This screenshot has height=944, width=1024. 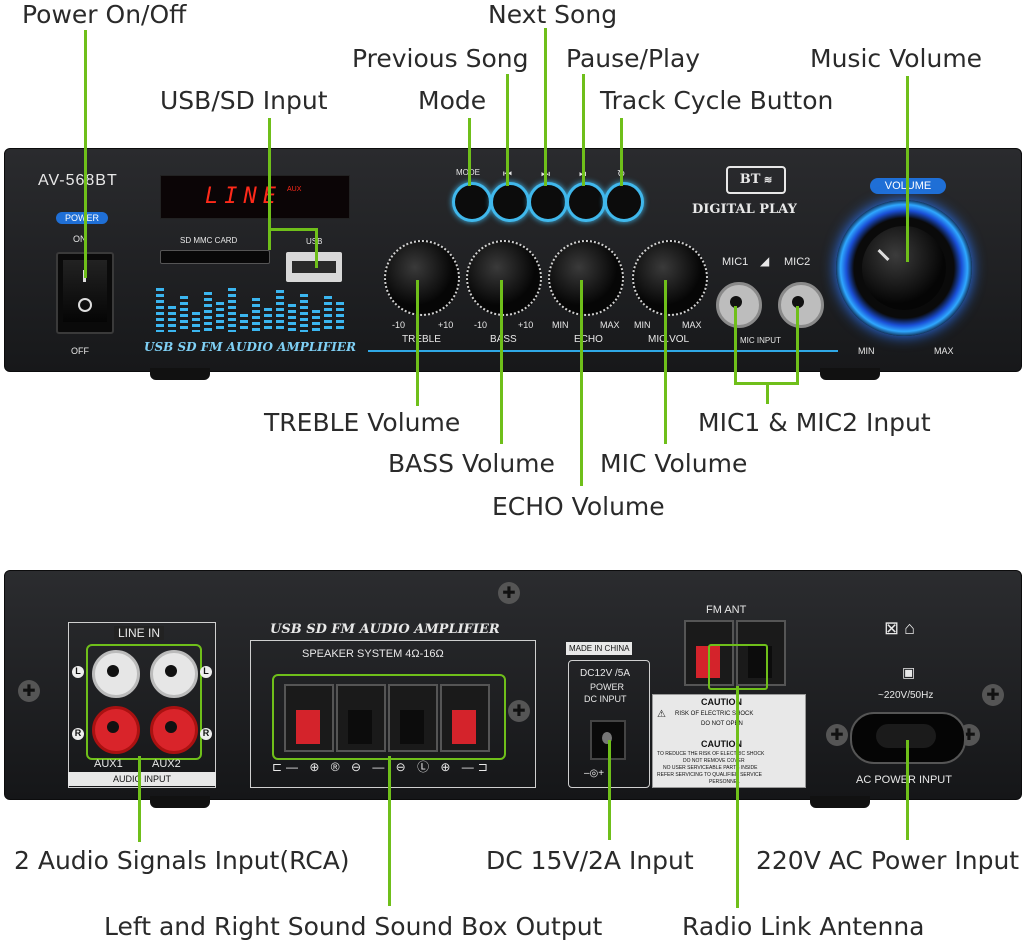 What do you see at coordinates (255, 197) in the screenshot?
I see `led-display: LINE AUX` at bounding box center [255, 197].